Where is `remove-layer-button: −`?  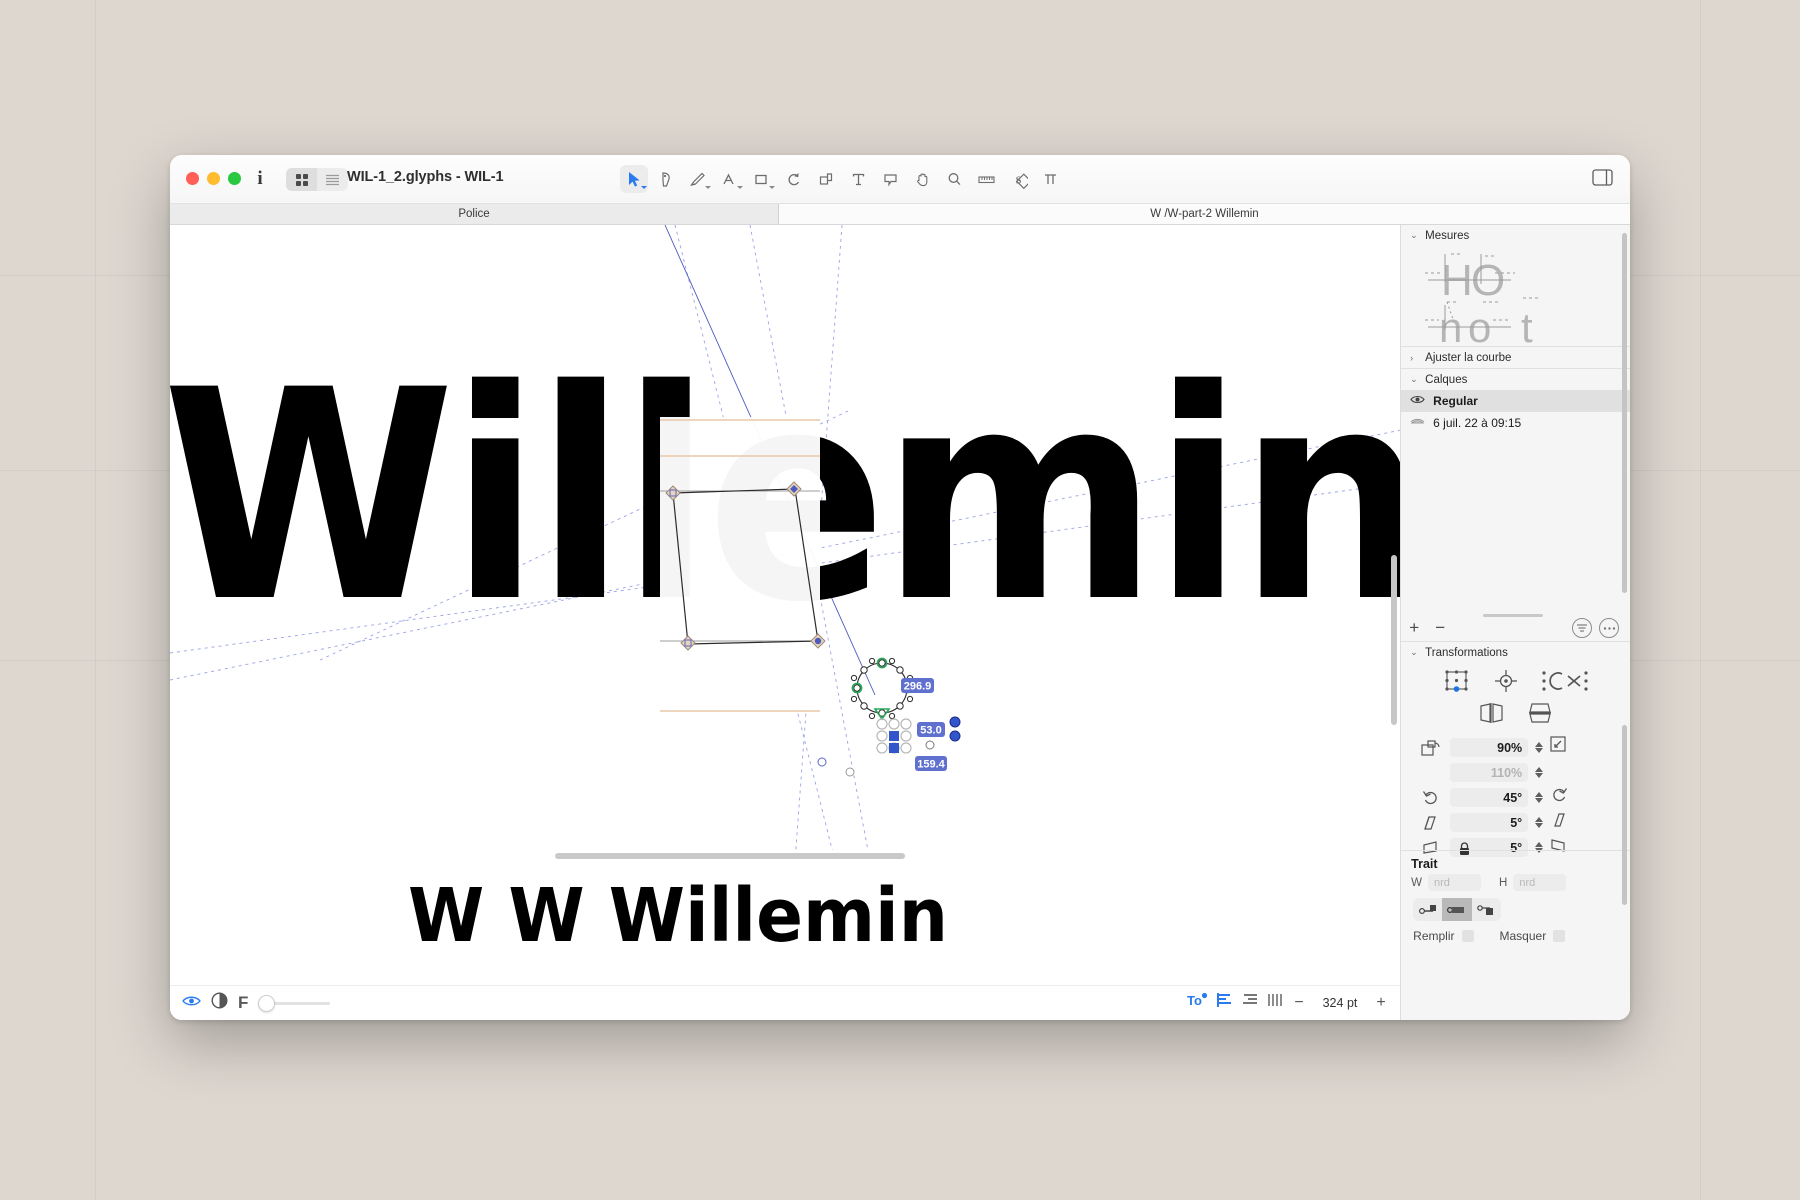 remove-layer-button: − is located at coordinates (1440, 628).